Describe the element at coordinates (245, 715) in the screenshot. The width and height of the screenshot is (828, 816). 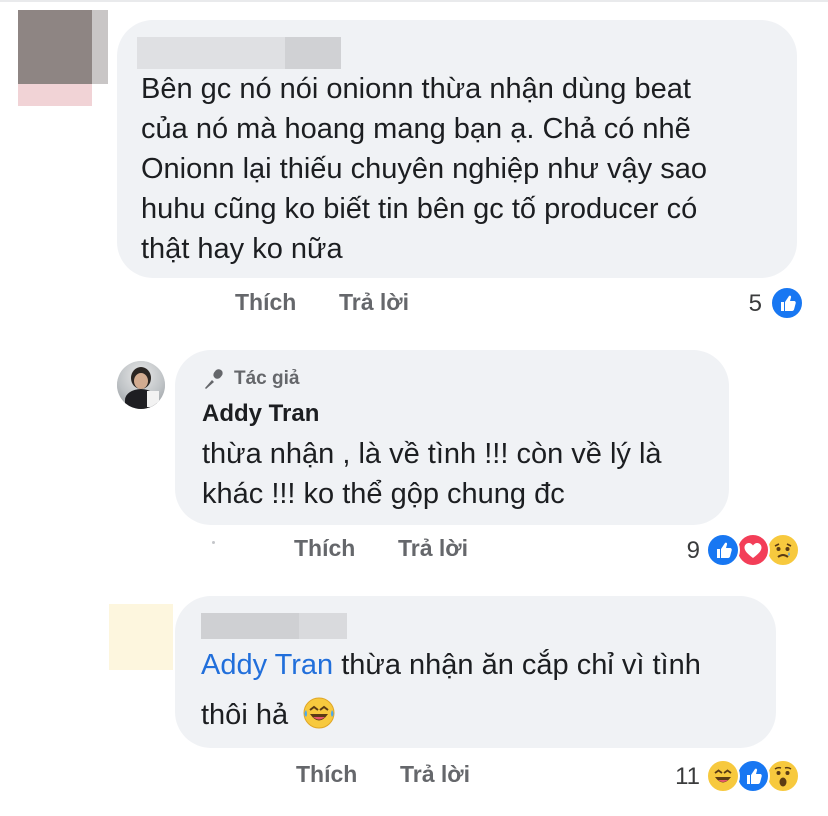
I see `comment-text-line2: thôi hả` at that location.